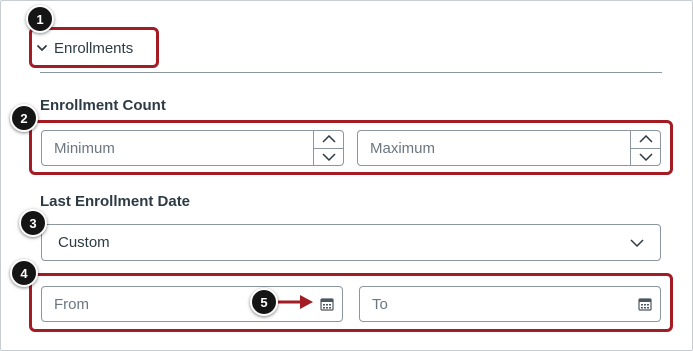  What do you see at coordinates (84, 242) in the screenshot?
I see `date-range-selected-value: Custom` at bounding box center [84, 242].